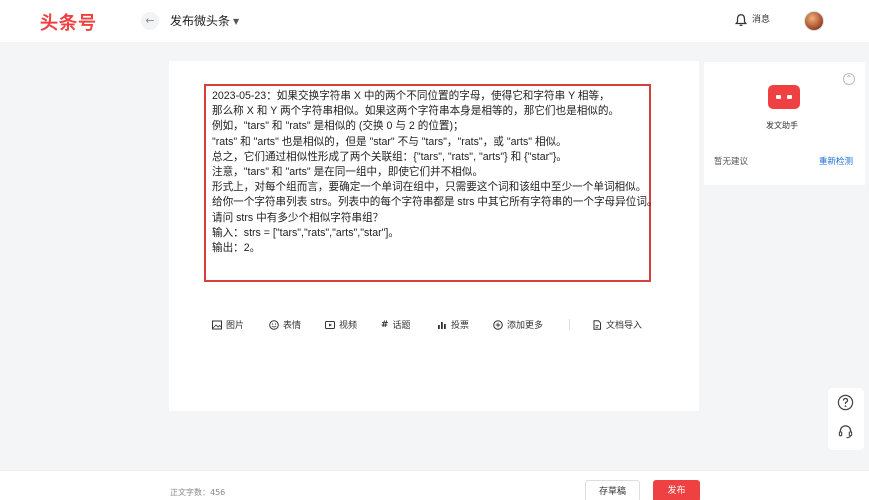 The height and width of the screenshot is (500, 869). I want to click on help-icon, so click(845, 402).